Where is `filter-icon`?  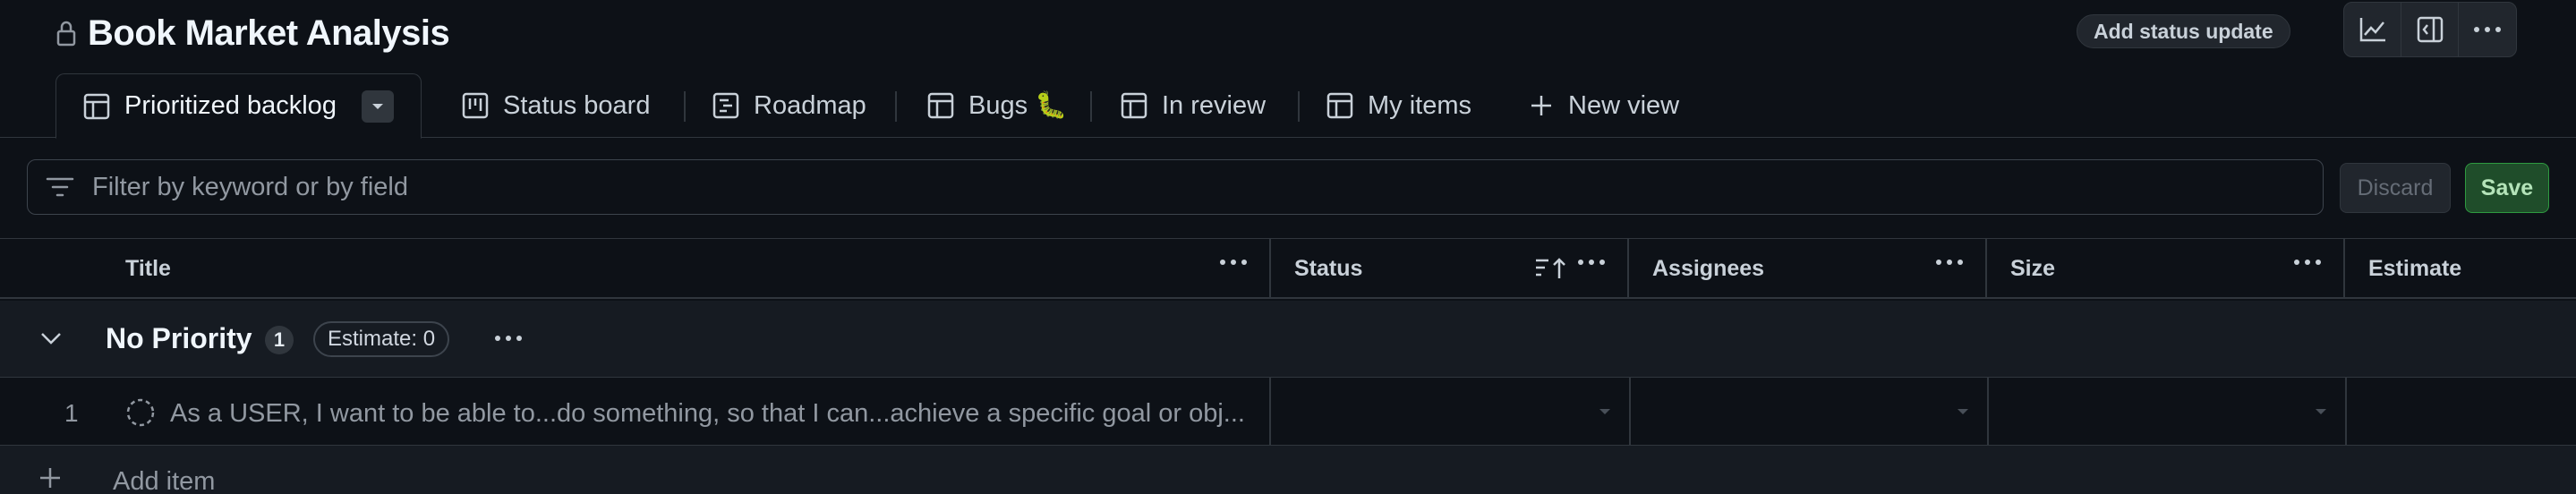
filter-icon is located at coordinates (60, 187).